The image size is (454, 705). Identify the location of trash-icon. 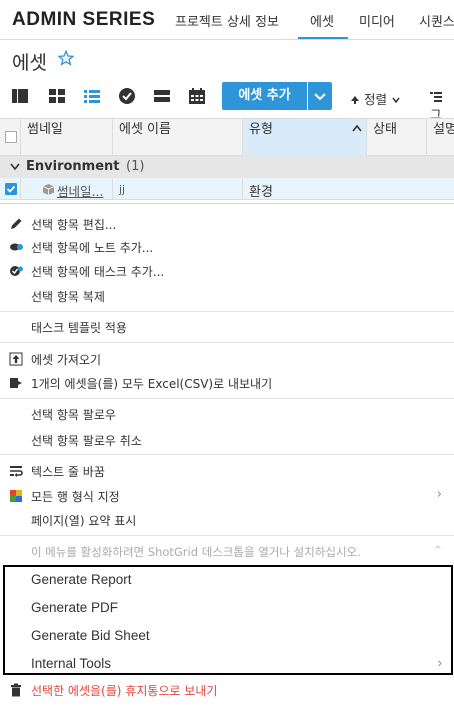
(16, 690).